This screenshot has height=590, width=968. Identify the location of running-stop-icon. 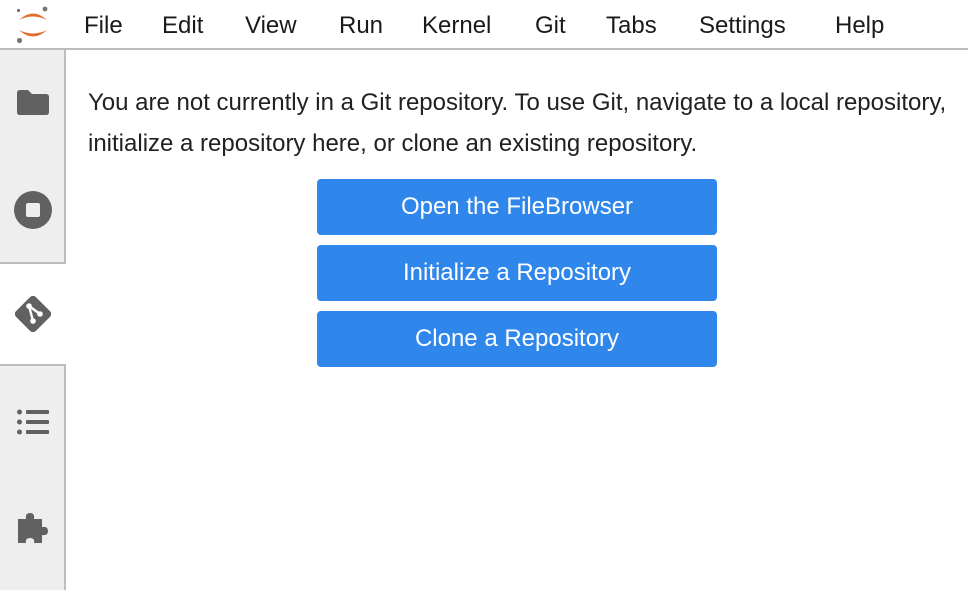
(33, 210).